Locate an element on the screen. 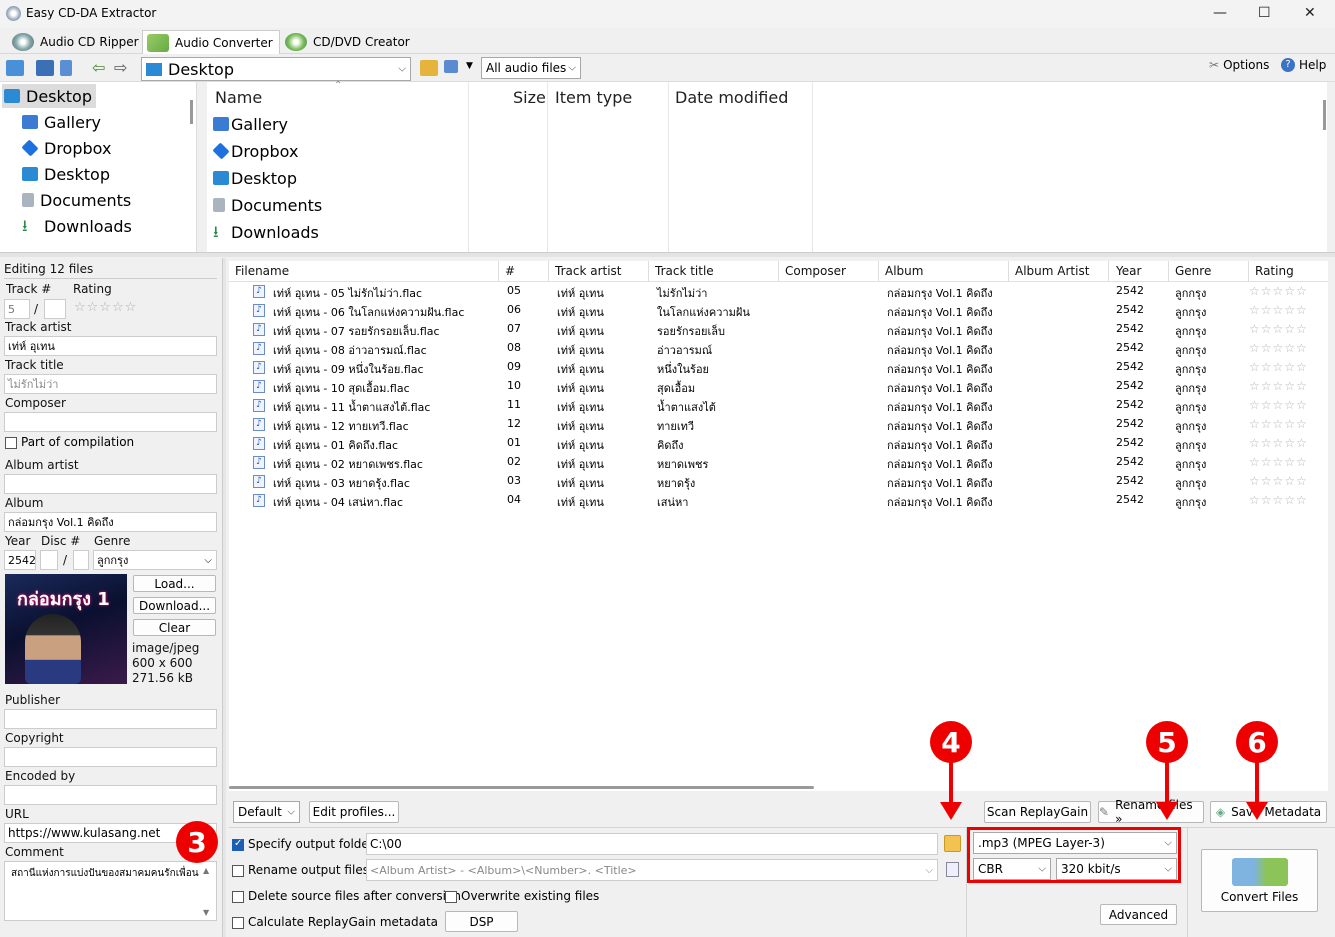  convert-files-button: Convert Files is located at coordinates (1259, 880).